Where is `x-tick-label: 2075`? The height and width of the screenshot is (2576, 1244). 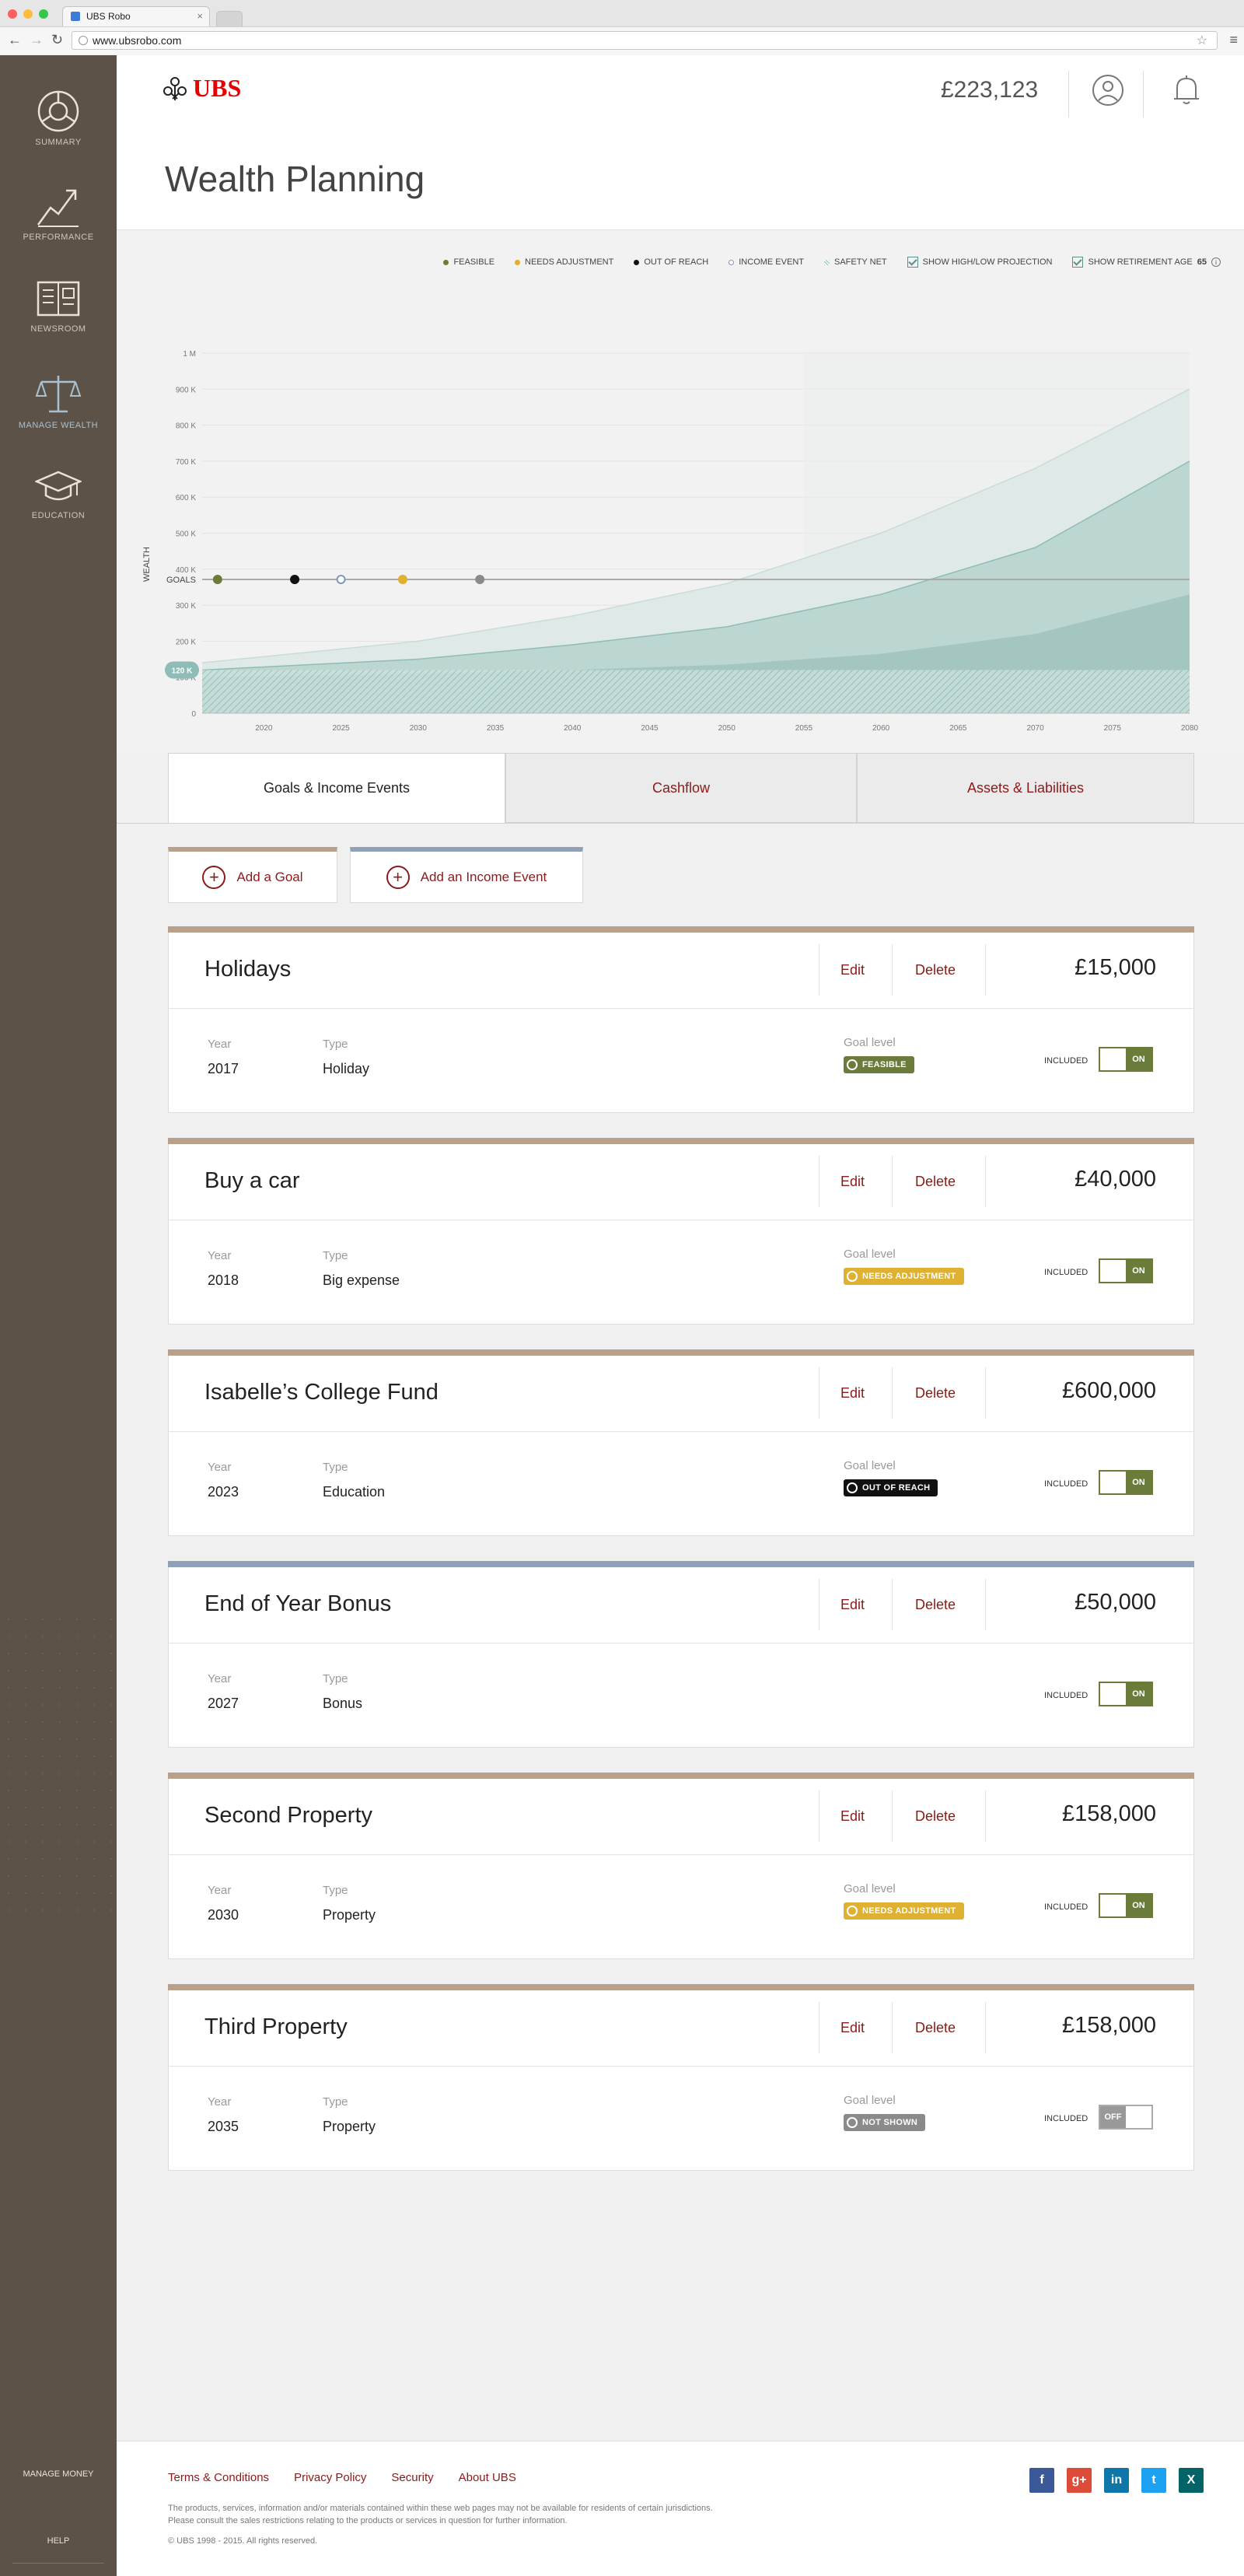
x-tick-label: 2075 is located at coordinates (1113, 729).